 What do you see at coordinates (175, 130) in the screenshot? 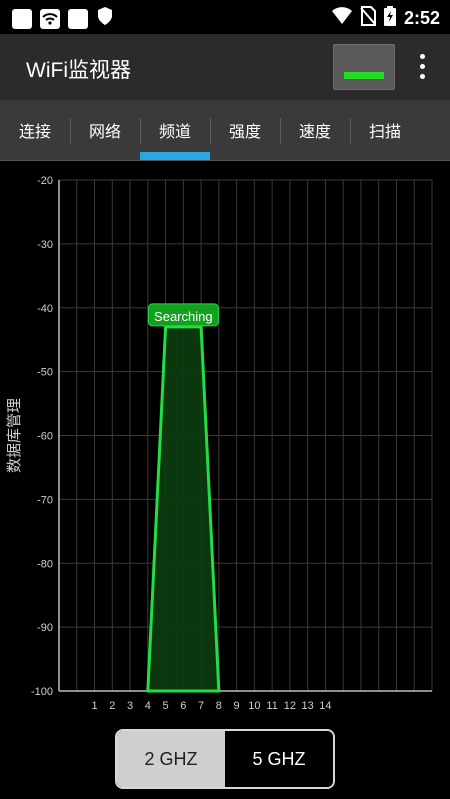
I see `tab-channel: 频道` at bounding box center [175, 130].